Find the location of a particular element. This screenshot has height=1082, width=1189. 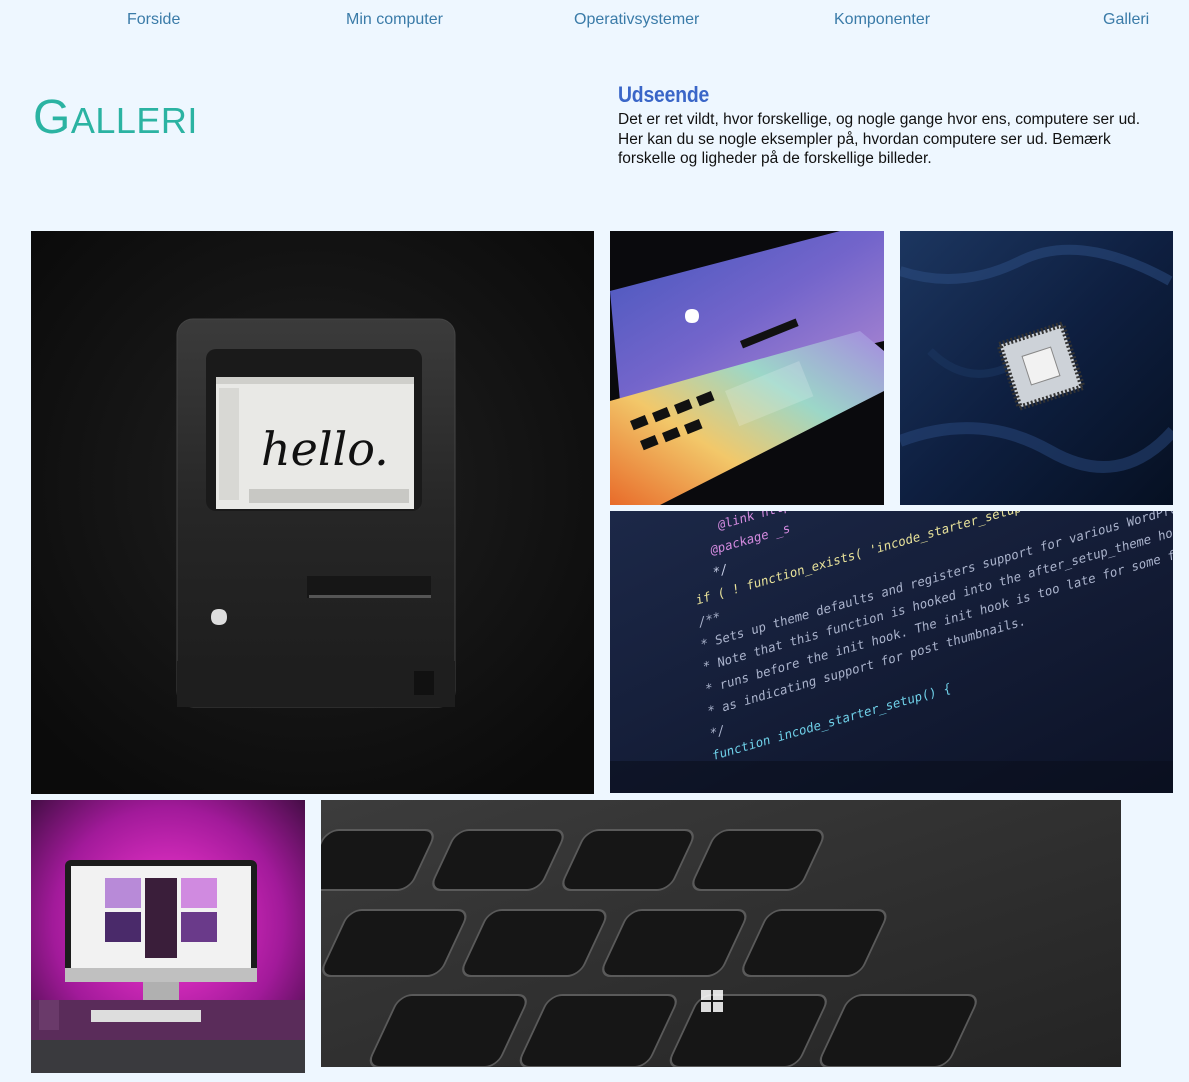

page-title: GALLERI is located at coordinates (115, 117).